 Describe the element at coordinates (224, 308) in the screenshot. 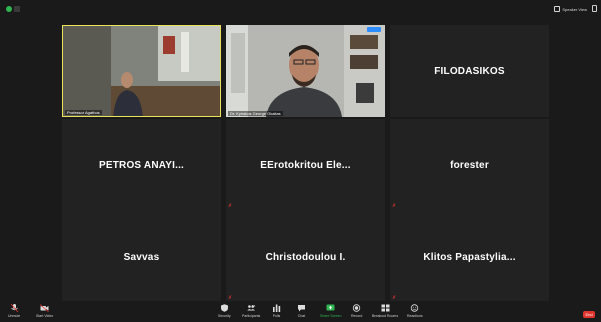

I see `shield-icon` at that location.